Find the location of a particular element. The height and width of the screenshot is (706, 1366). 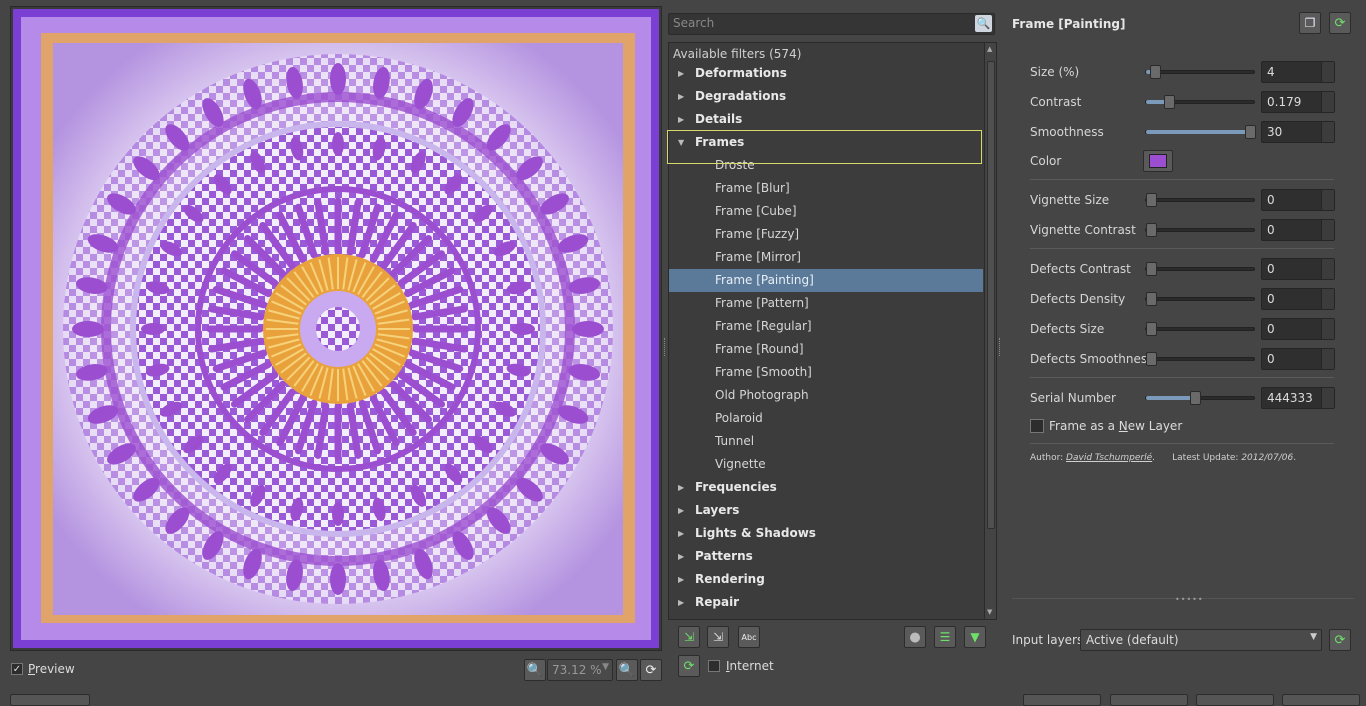

tree-filter-item: Frame [Cube] is located at coordinates (826, 211).